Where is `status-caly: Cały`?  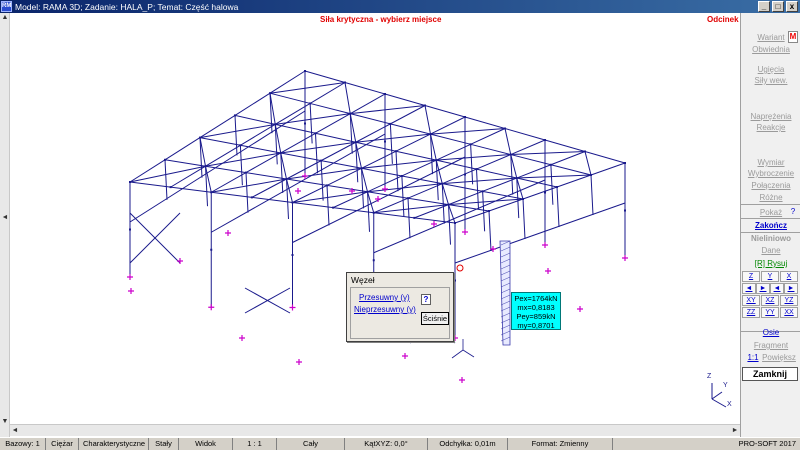
status-caly: Cały is located at coordinates (311, 444).